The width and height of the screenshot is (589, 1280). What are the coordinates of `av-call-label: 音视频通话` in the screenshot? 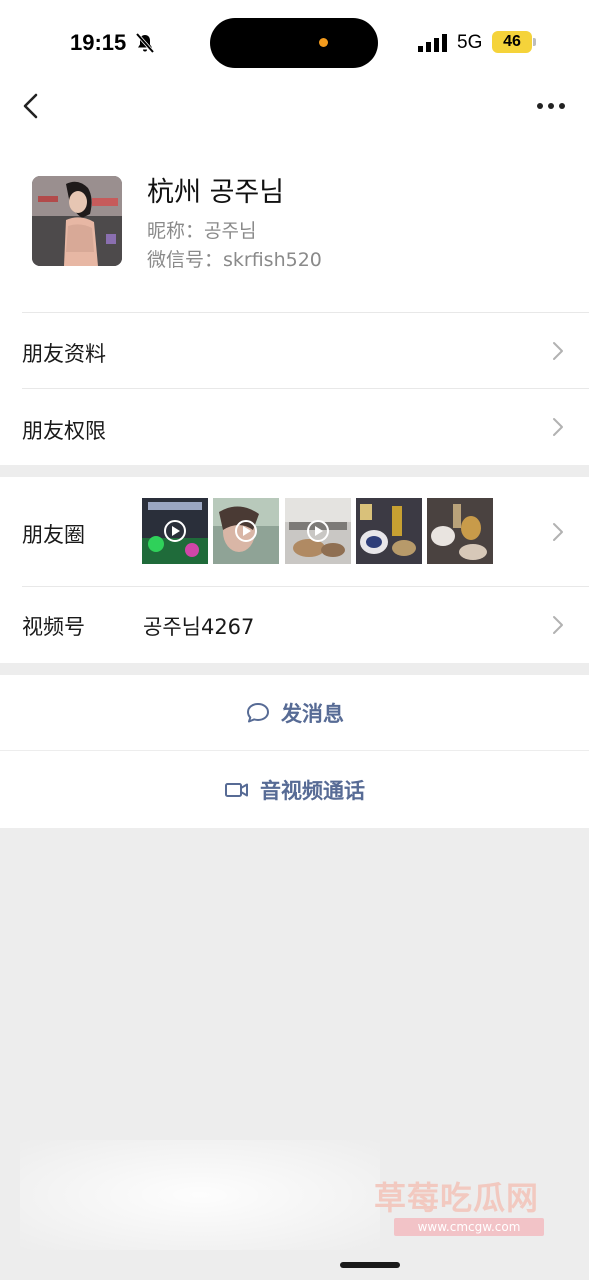 It's located at (312, 791).